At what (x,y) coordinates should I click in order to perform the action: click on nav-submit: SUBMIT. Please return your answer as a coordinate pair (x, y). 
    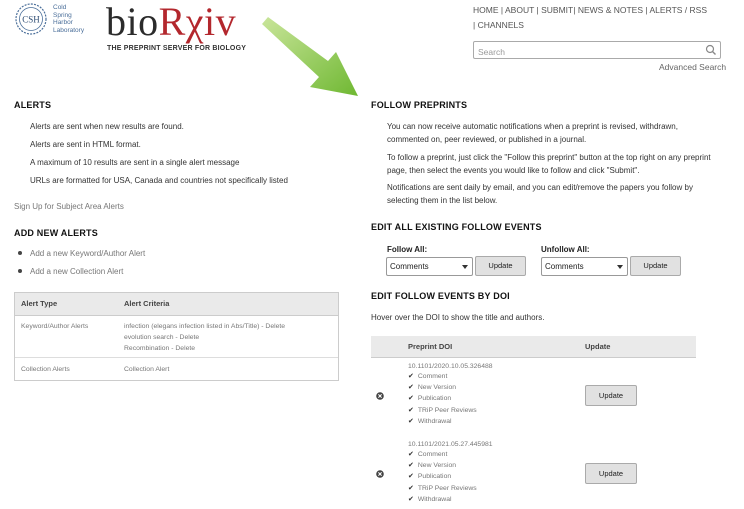
    Looking at the image, I should click on (557, 10).